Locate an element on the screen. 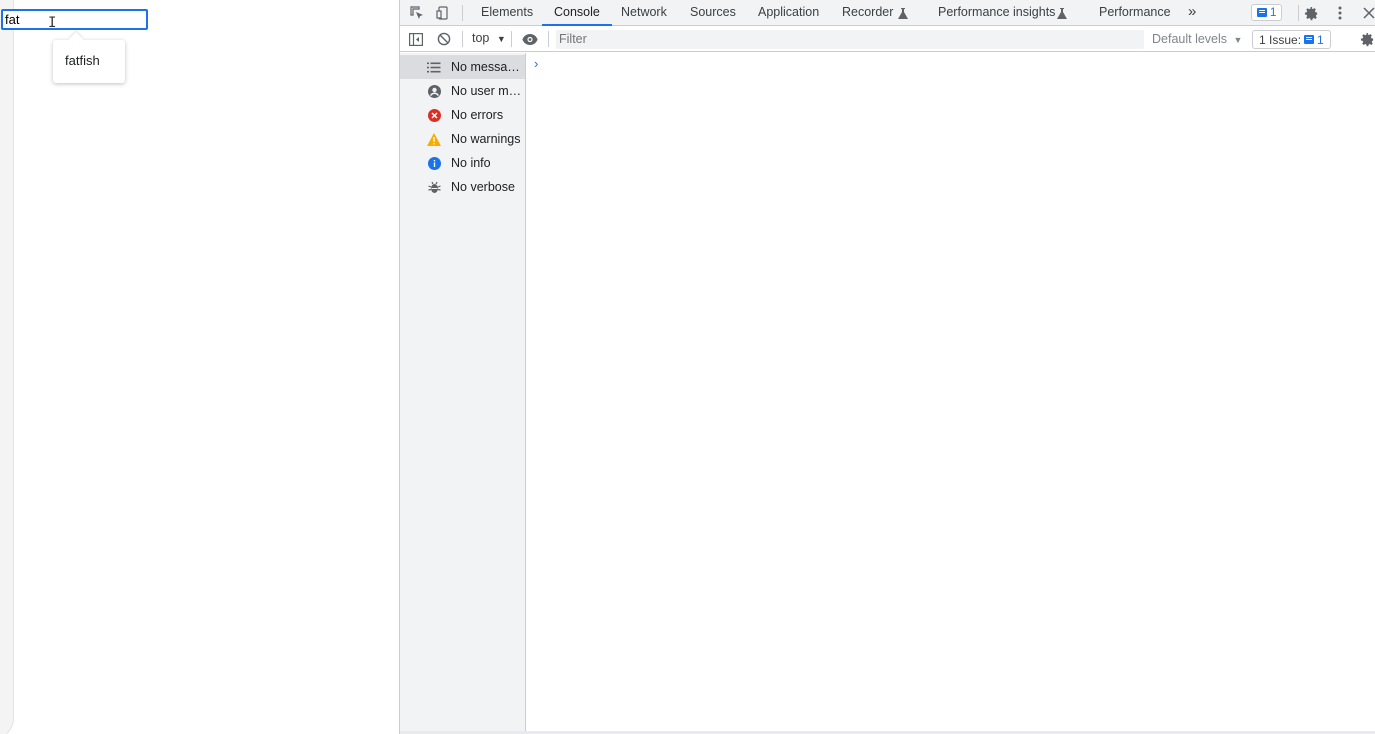 This screenshot has width=1375, height=734. sidebar-item-messages: No messages is located at coordinates (462, 67).